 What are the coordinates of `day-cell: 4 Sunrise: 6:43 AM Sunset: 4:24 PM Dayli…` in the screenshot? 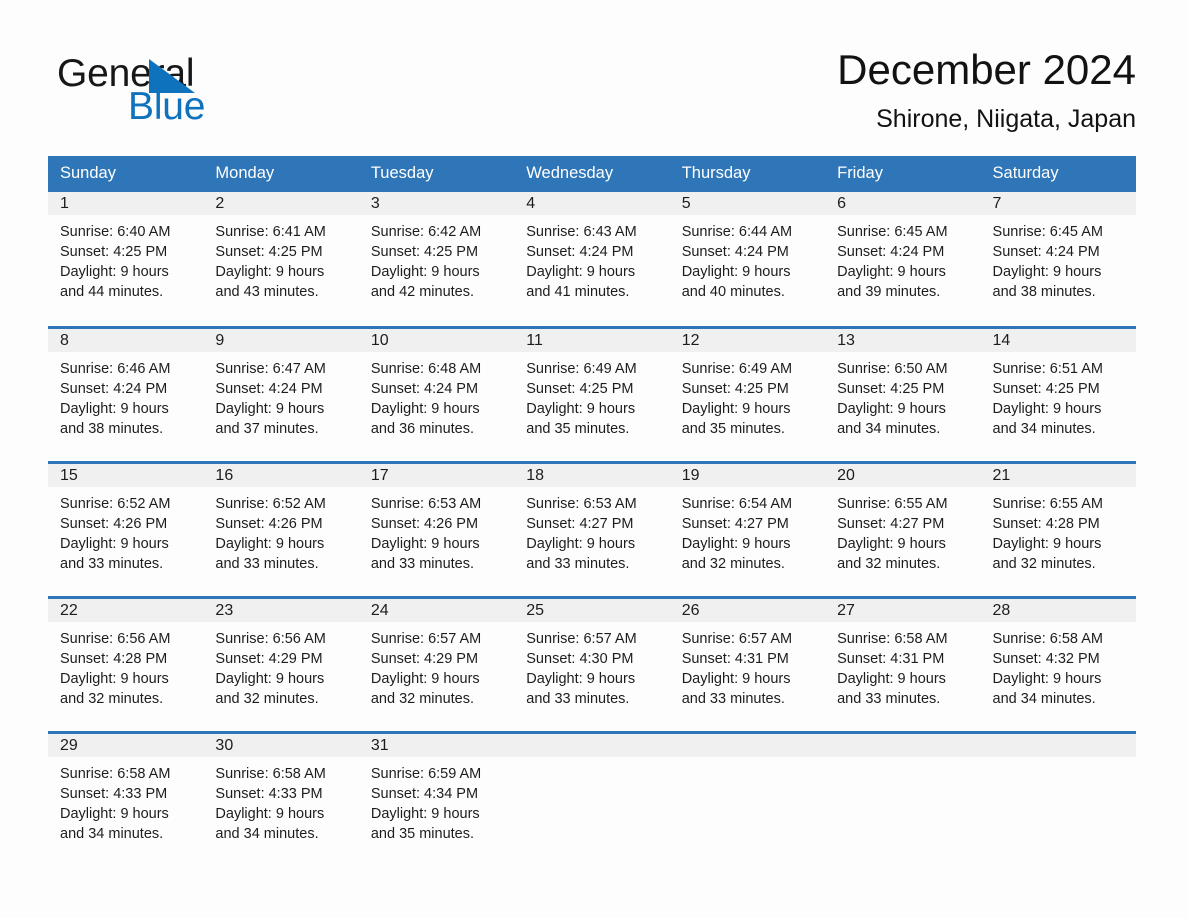 It's located at (592, 259).